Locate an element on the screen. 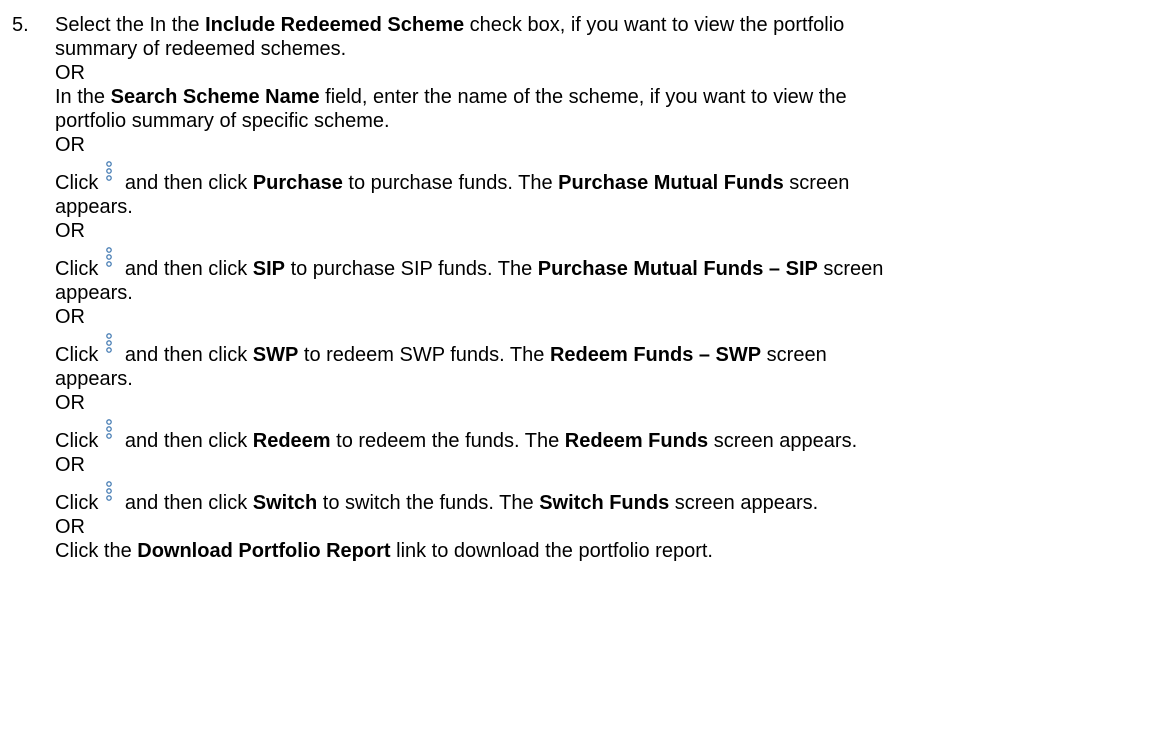 The width and height of the screenshot is (1166, 741). text: to purchase funds. The is located at coordinates (450, 183).